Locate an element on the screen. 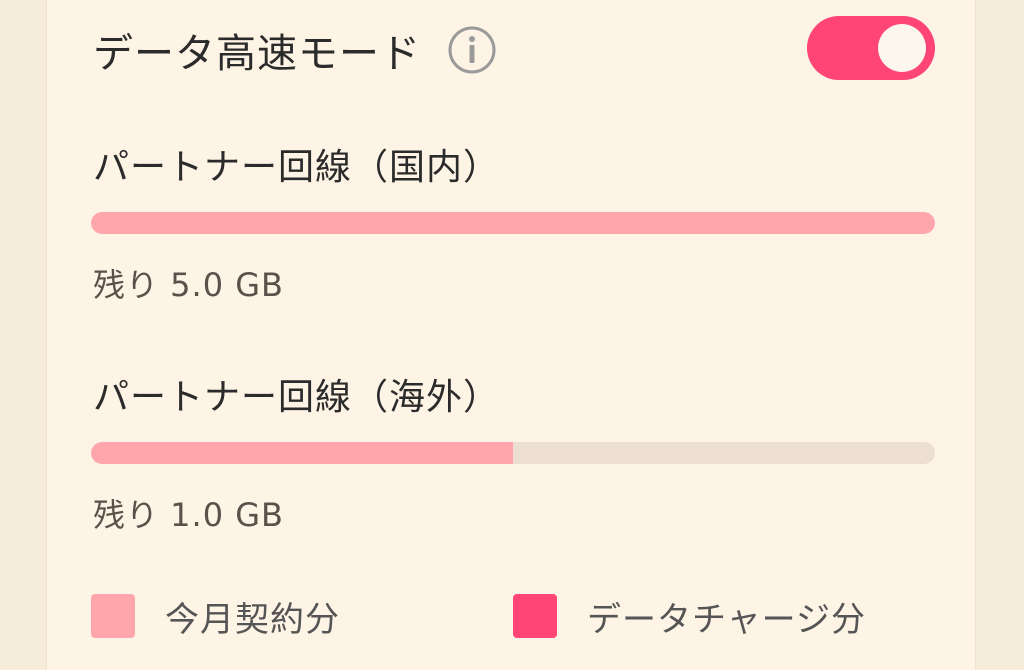  info-icon is located at coordinates (472, 50).